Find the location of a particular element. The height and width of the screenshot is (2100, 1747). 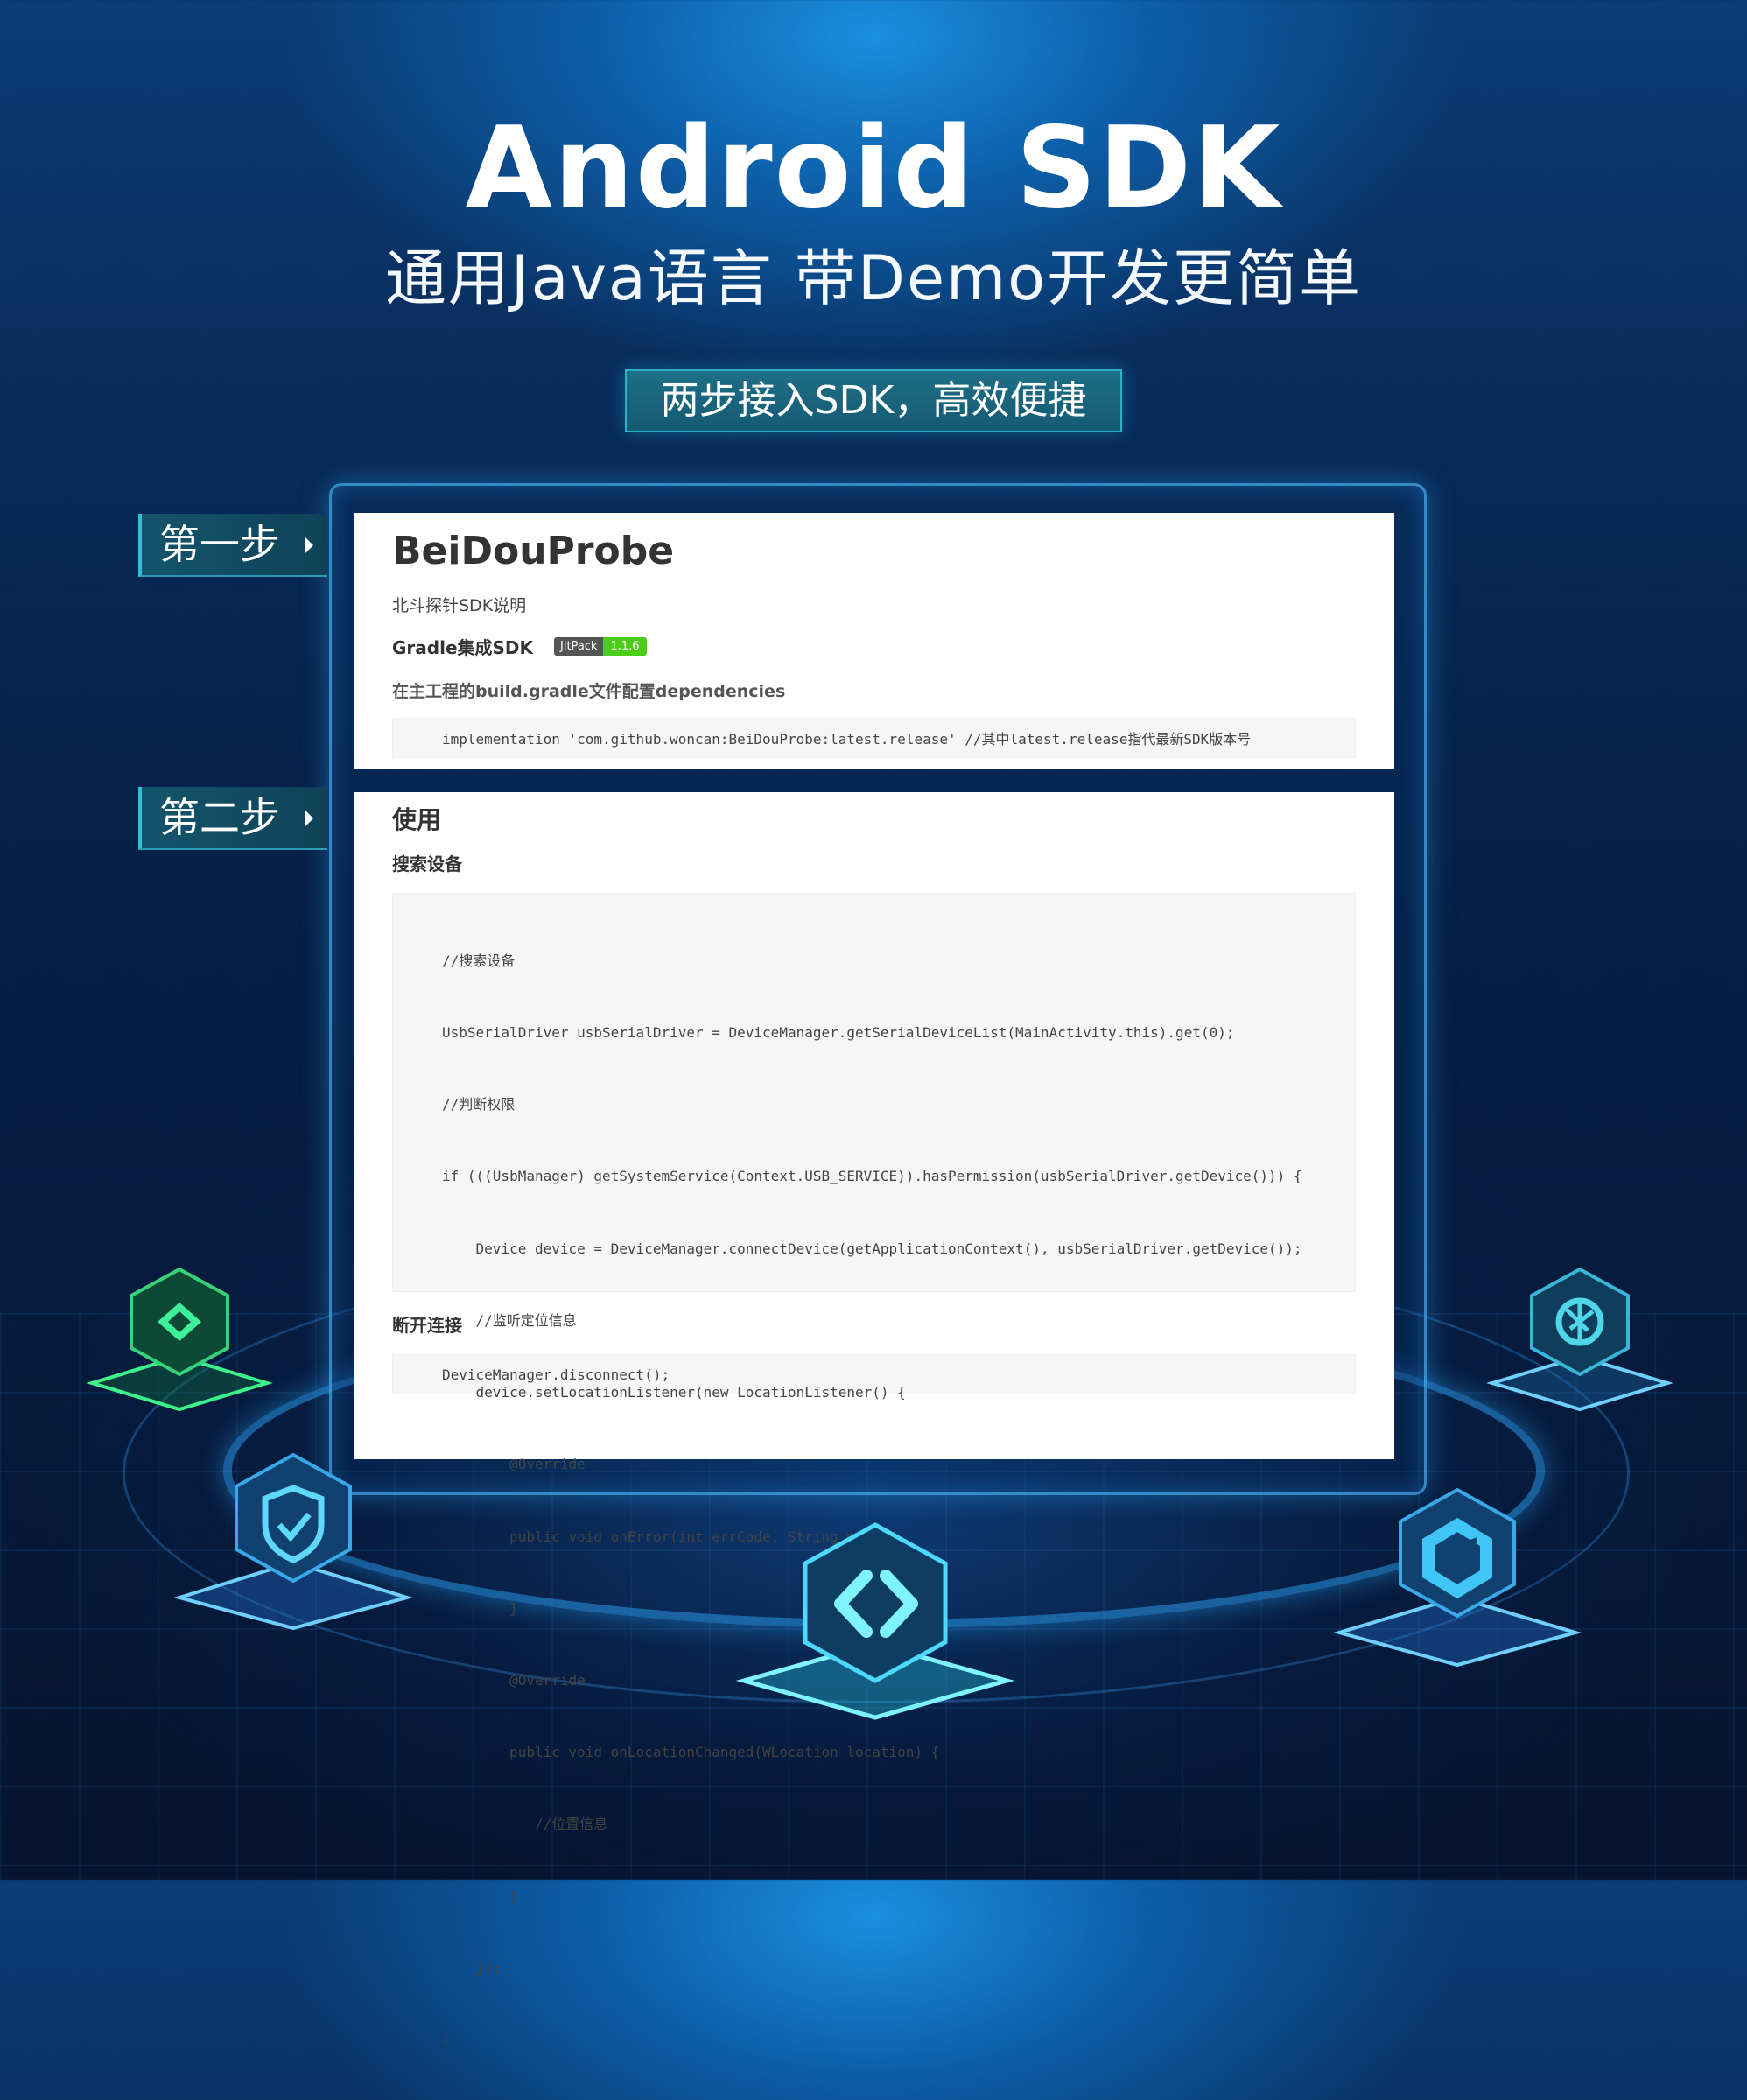

badge-version: 1.1.6 is located at coordinates (625, 646).